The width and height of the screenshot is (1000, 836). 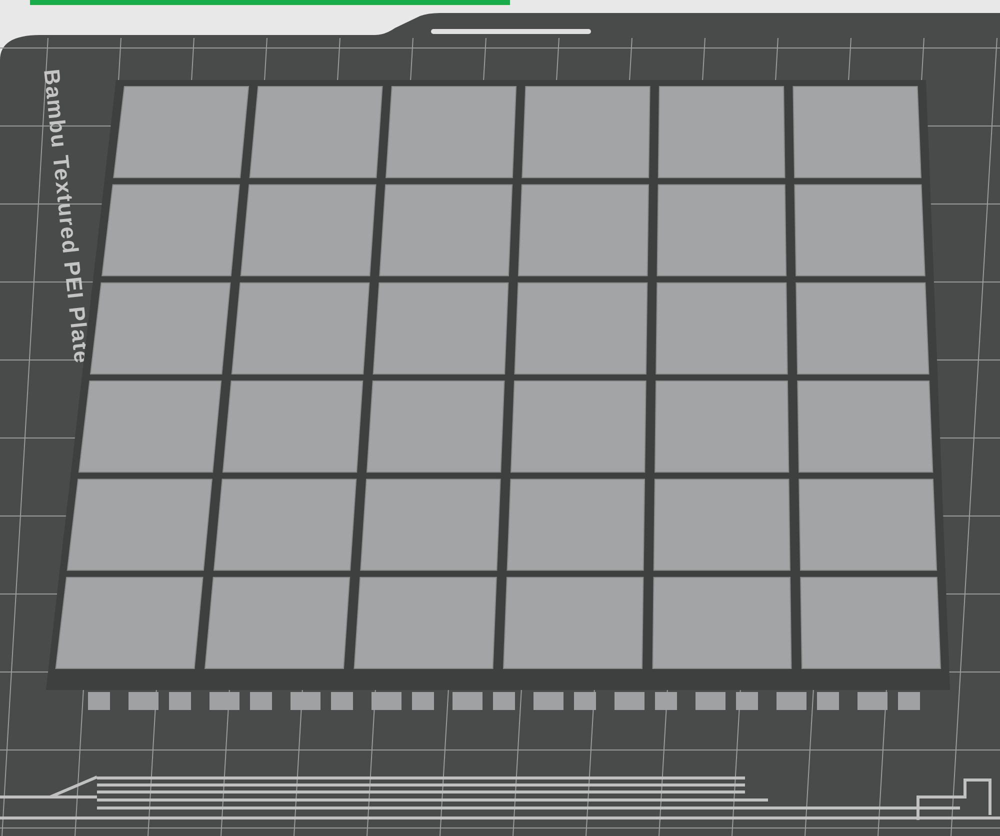 What do you see at coordinates (67, 217) in the screenshot?
I see `plate-label: Bambu Textured PEI Plate` at bounding box center [67, 217].